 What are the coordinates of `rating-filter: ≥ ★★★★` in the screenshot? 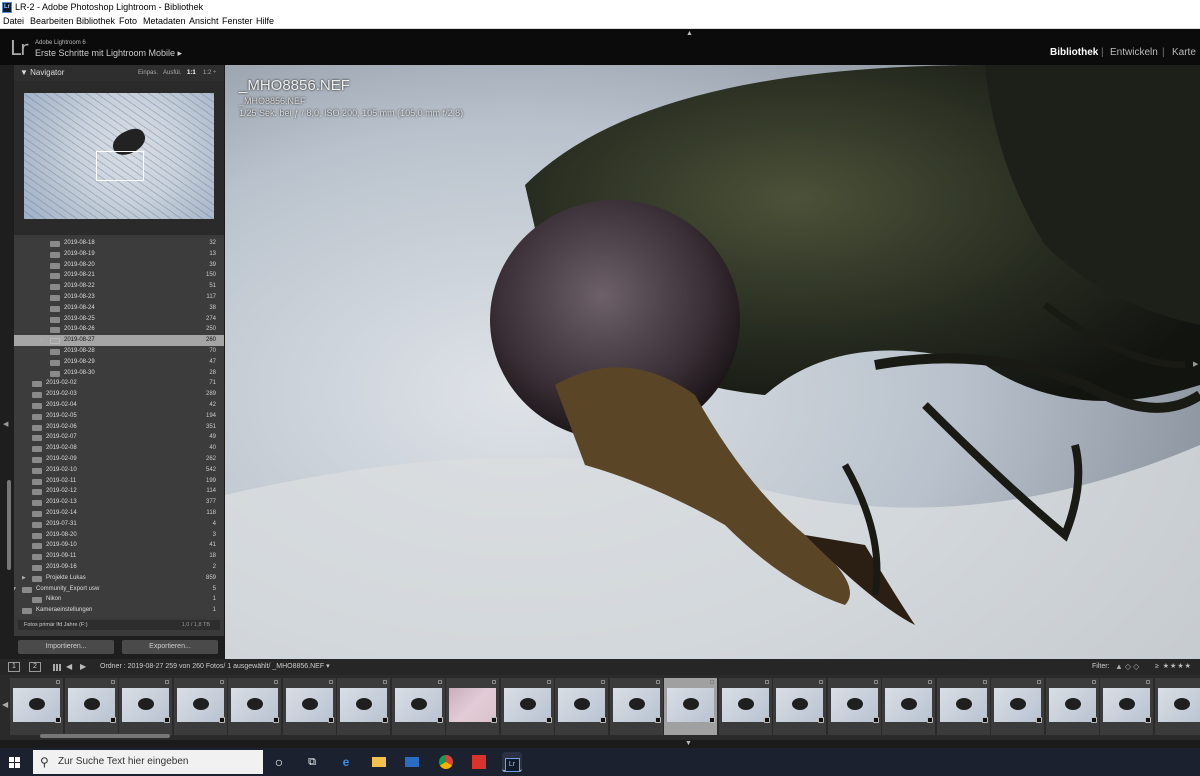 It's located at (1173, 667).